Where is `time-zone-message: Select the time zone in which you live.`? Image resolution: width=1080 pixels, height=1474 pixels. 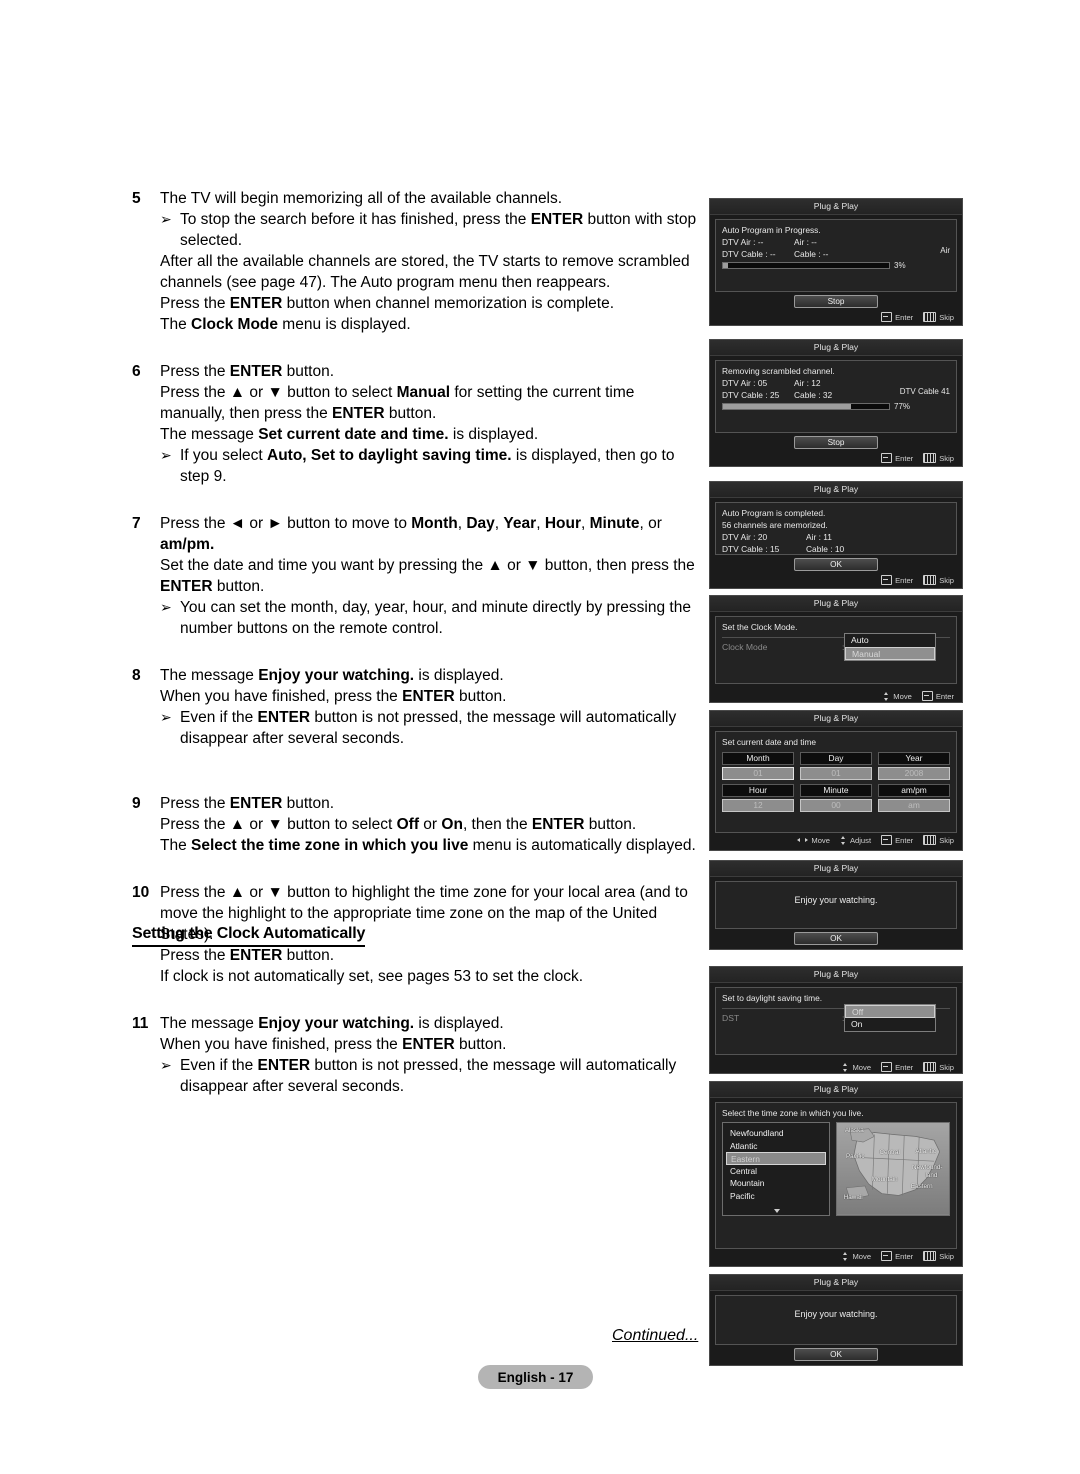 time-zone-message: Select the time zone in which you live. is located at coordinates (793, 1113).